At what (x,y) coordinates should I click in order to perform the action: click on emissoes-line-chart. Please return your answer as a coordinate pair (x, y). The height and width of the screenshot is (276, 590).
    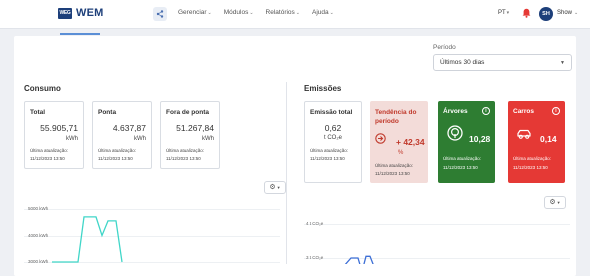
    Looking at the image, I should click on (359, 259).